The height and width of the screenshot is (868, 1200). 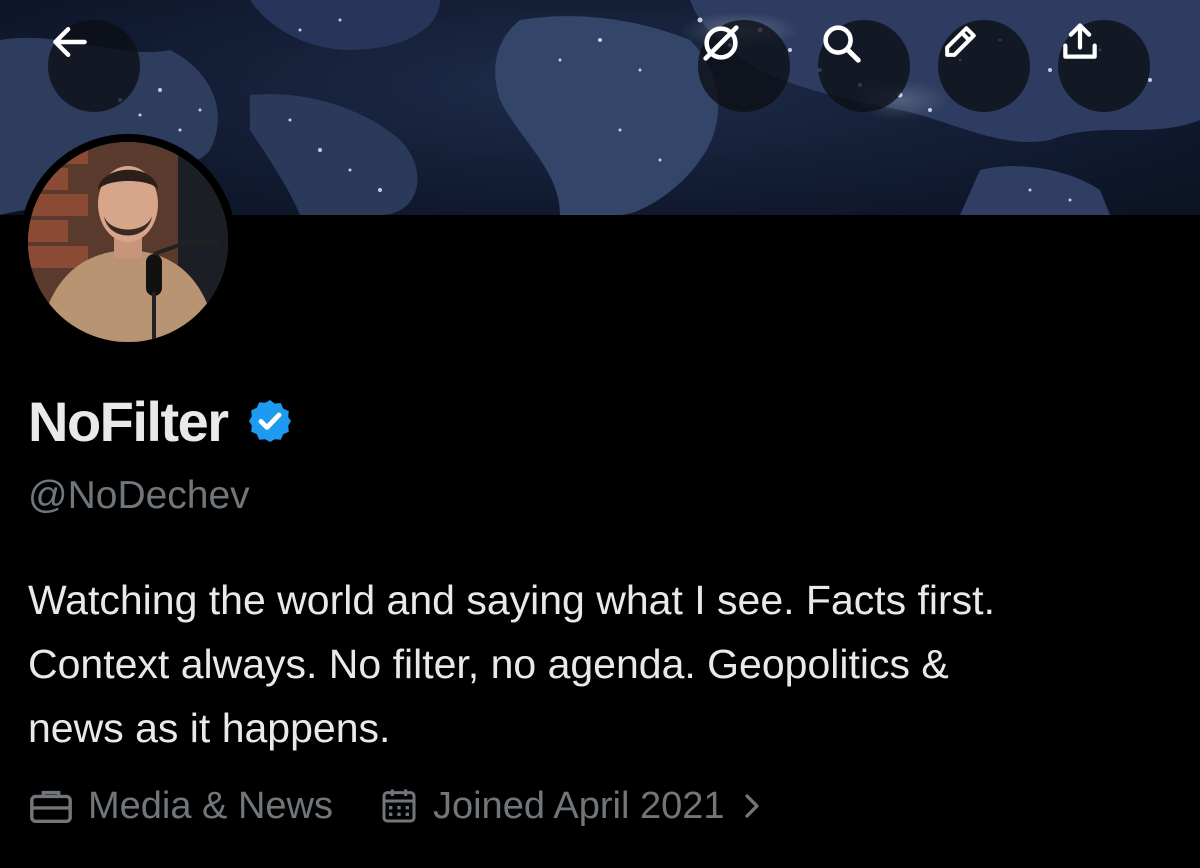 I want to click on back-button, so click(x=94, y=66).